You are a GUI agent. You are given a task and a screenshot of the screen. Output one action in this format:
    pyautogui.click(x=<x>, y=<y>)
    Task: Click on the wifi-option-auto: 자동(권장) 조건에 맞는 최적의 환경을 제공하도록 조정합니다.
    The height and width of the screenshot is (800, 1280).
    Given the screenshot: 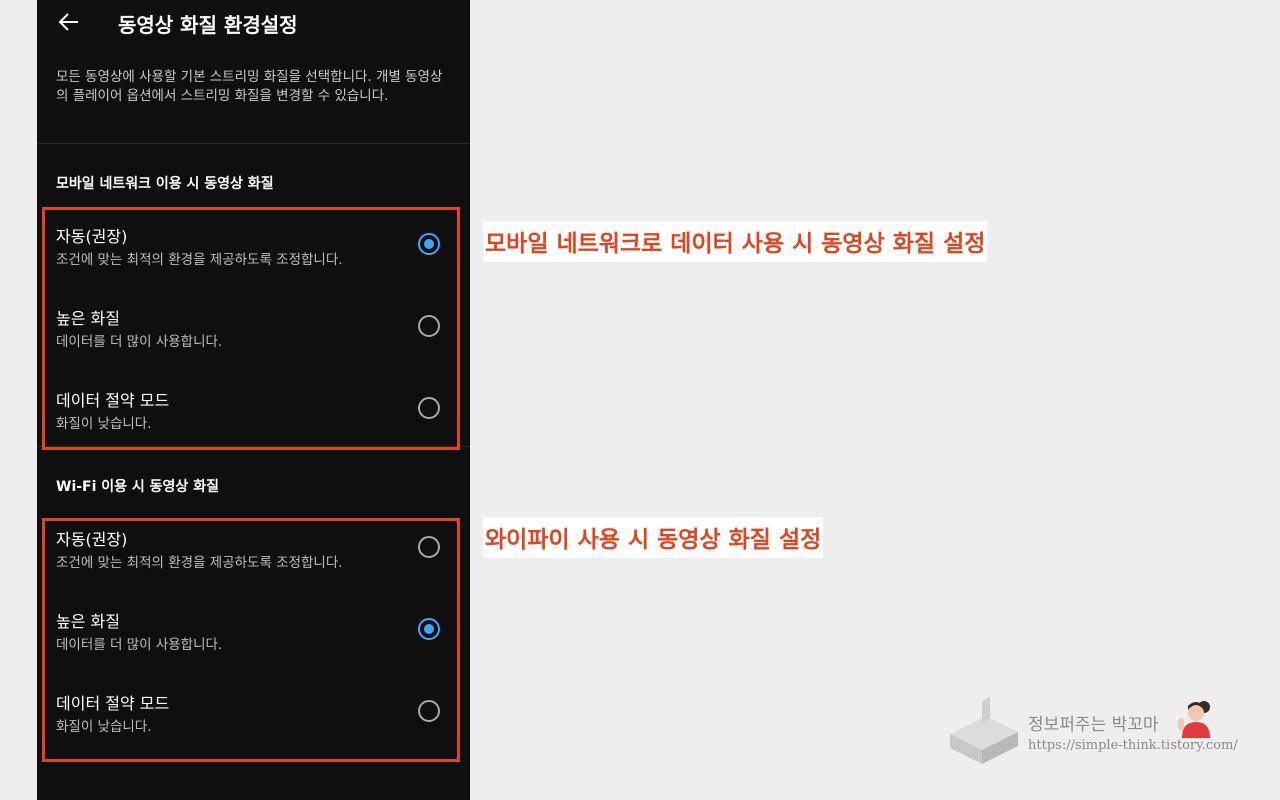 What is the action you would take?
    pyautogui.click(x=253, y=554)
    